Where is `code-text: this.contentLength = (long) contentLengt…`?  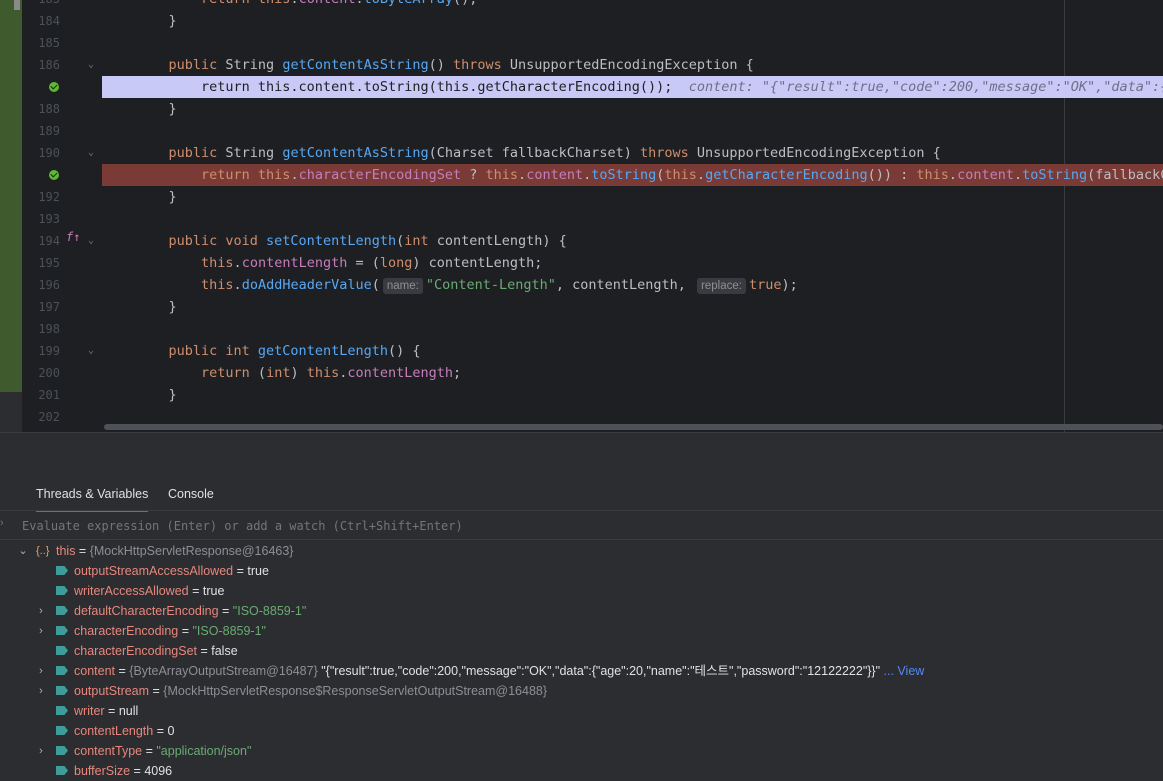
code-text: this.contentLength = (long) contentLengt… is located at coordinates (339, 263).